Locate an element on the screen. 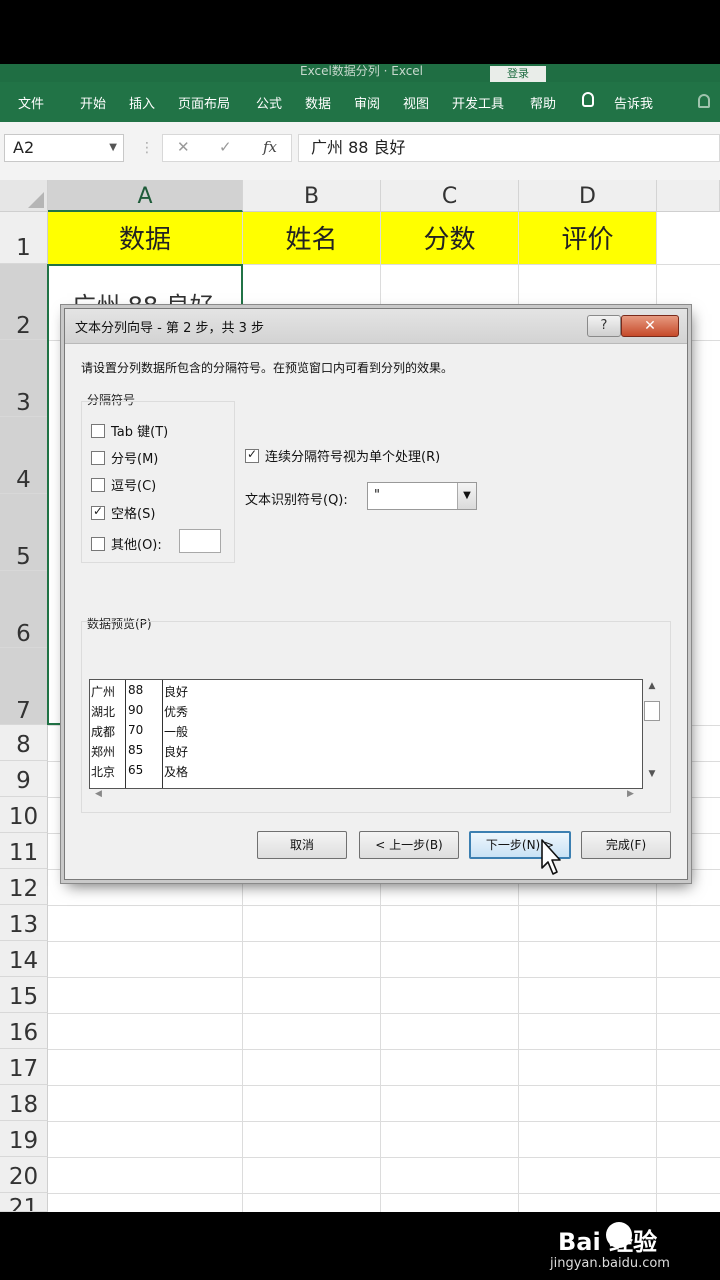  cell-b1: 姓名 is located at coordinates (311, 238).